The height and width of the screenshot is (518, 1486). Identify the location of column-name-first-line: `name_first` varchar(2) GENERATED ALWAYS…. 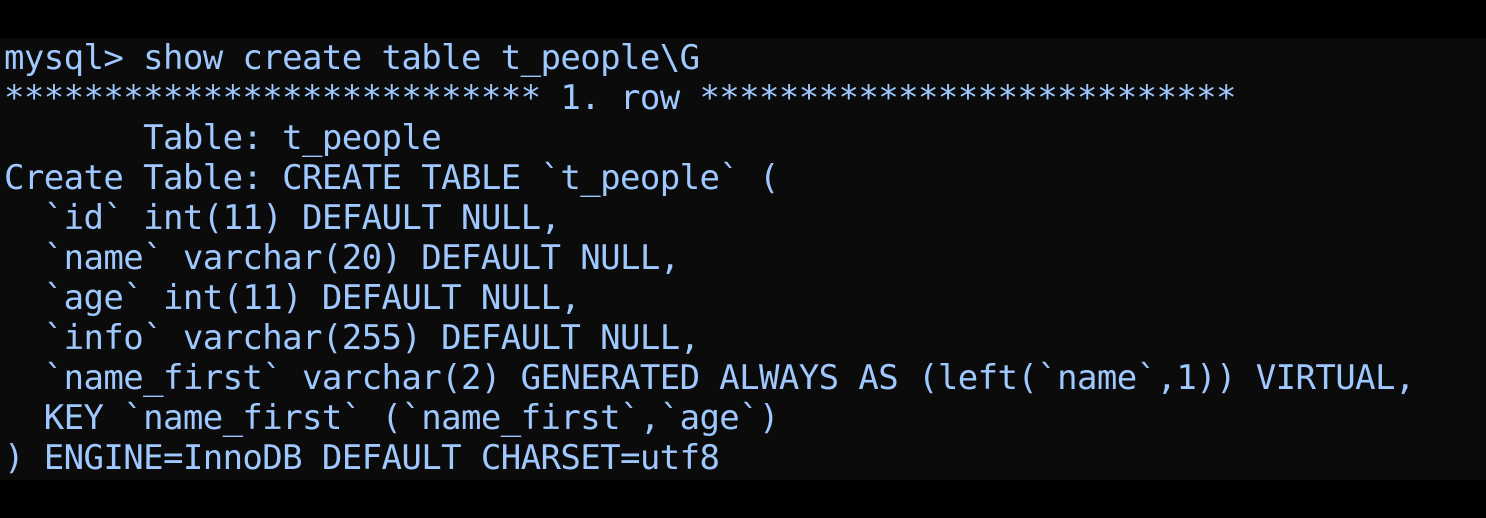
(710, 378).